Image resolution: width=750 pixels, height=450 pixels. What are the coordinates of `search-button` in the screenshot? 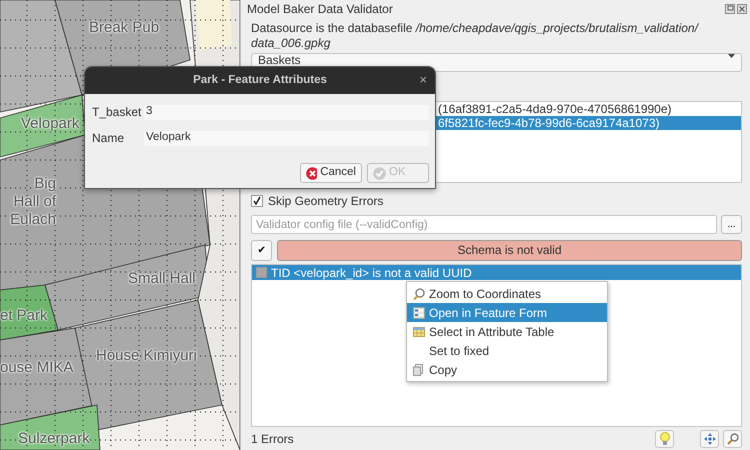 It's located at (732, 439).